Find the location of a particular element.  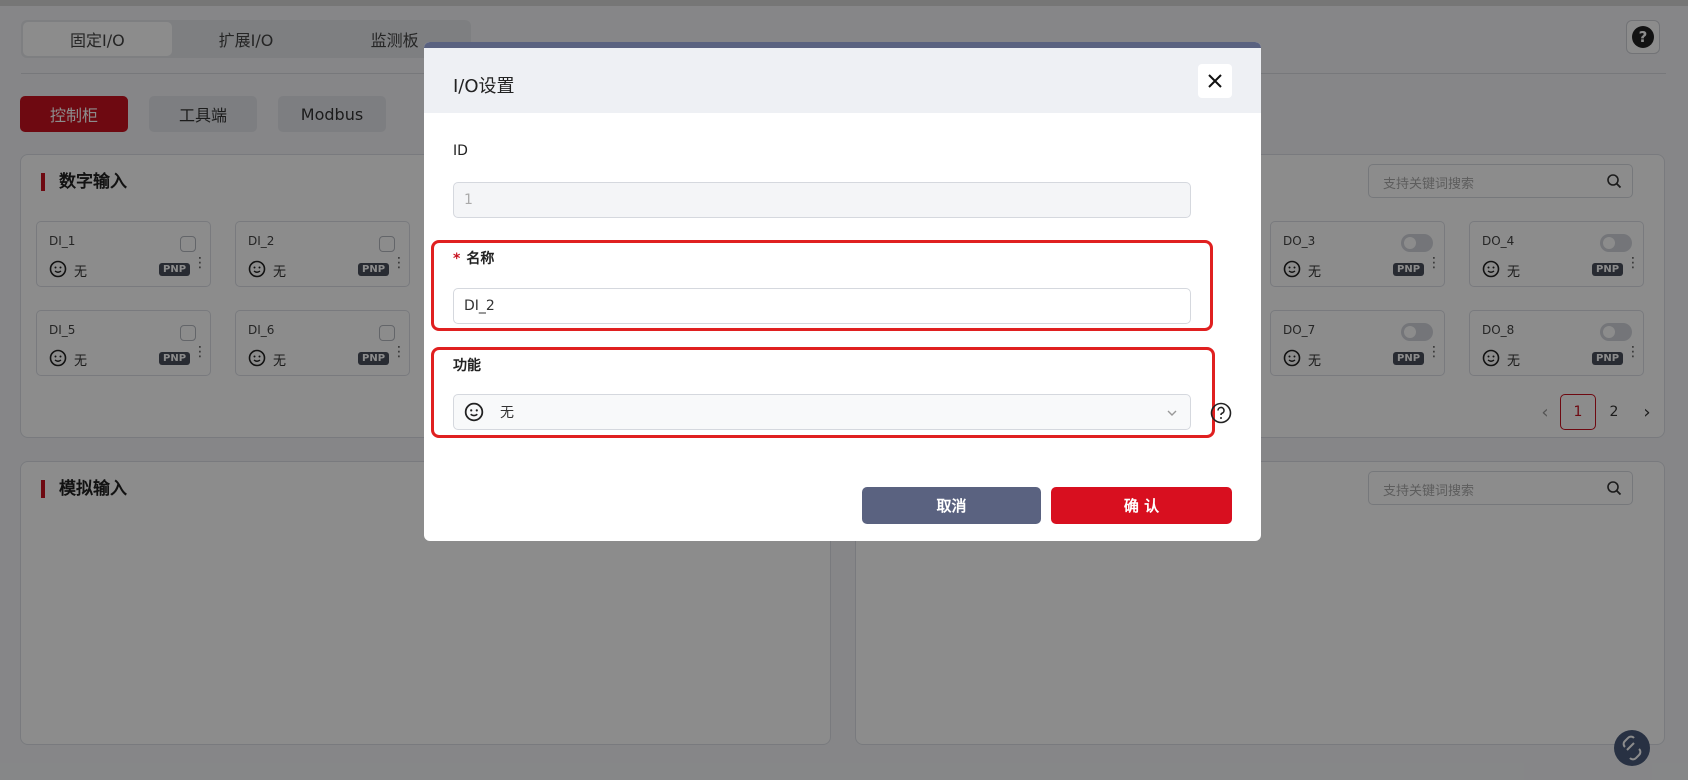

close-button is located at coordinates (1215, 81).